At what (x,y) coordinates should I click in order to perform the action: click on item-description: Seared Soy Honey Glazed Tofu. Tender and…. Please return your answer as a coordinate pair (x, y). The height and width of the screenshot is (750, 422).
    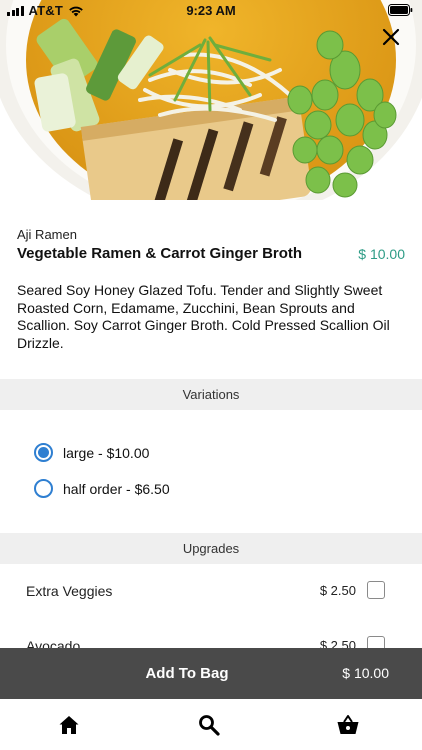
    Looking at the image, I should click on (203, 316).